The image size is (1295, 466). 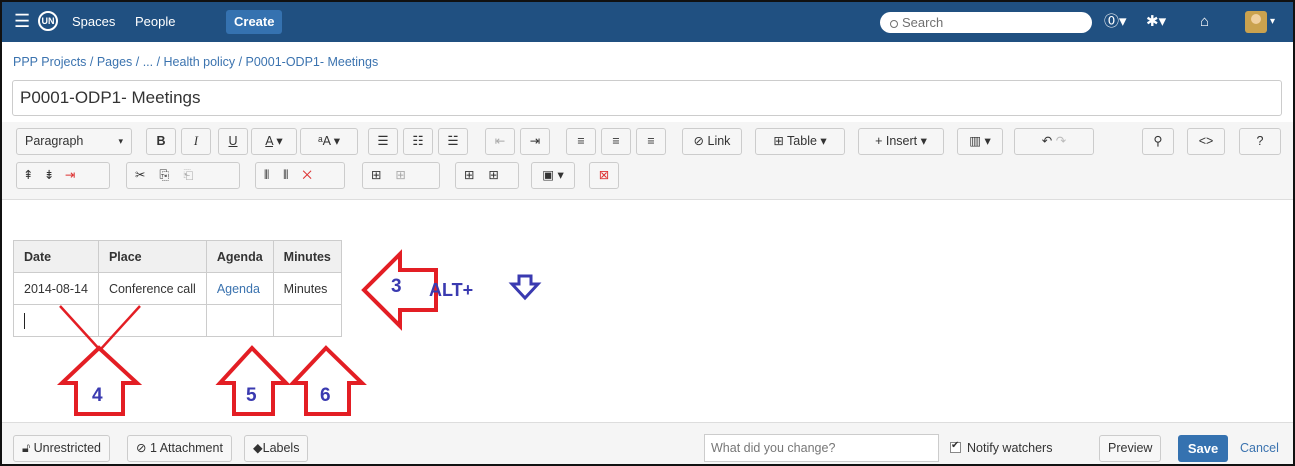 What do you see at coordinates (161, 141) in the screenshot?
I see `bold-button: B` at bounding box center [161, 141].